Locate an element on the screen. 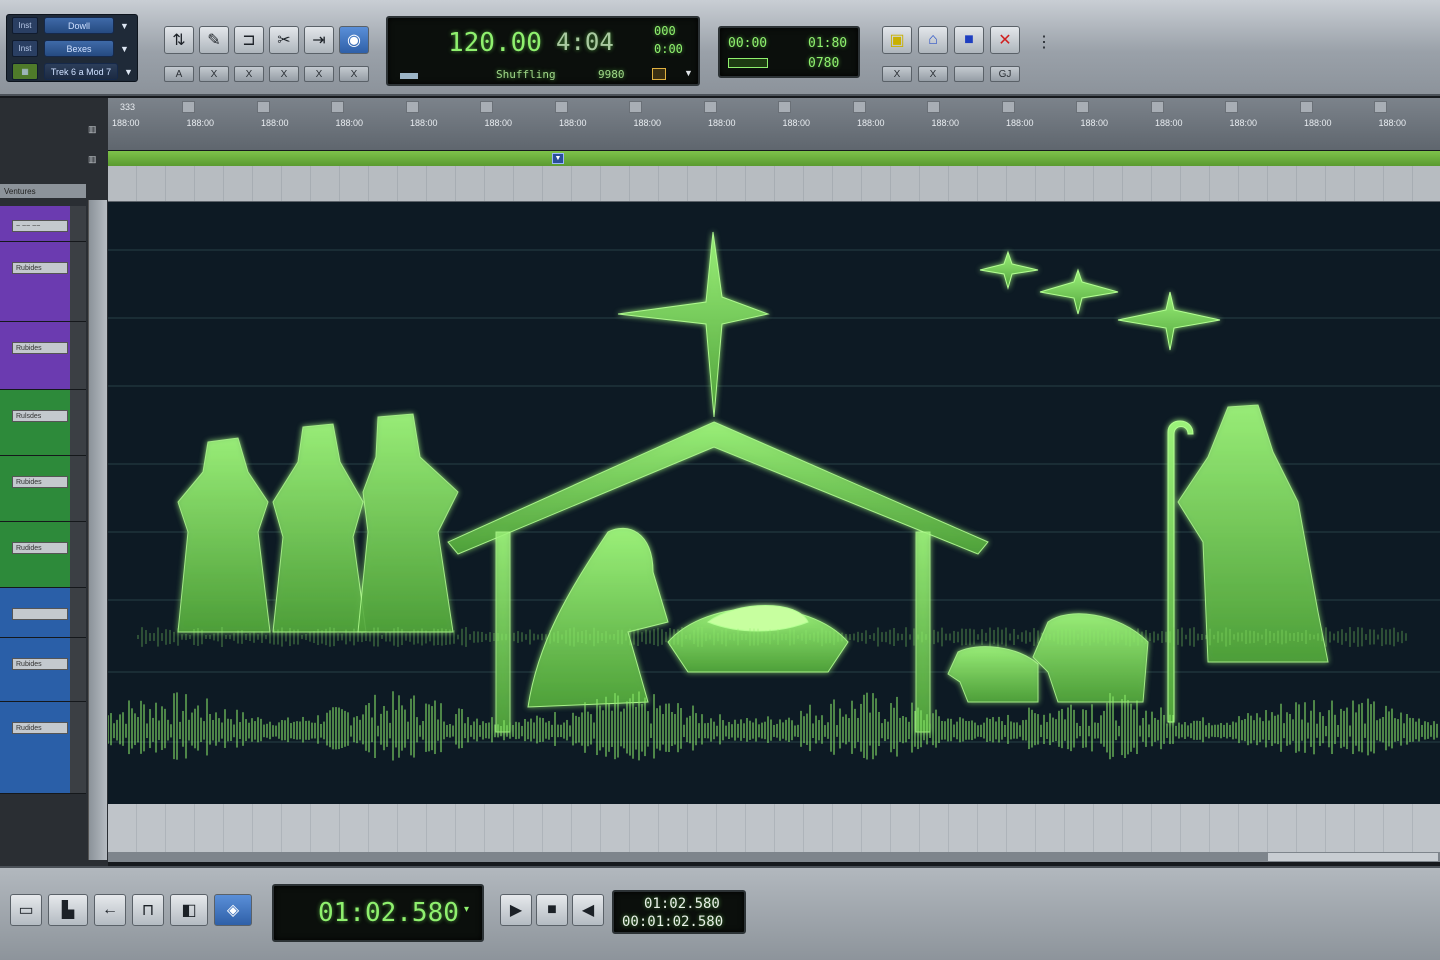 The height and width of the screenshot is (960, 1440). track-name: ~ ~~ ~~ is located at coordinates (40, 226).